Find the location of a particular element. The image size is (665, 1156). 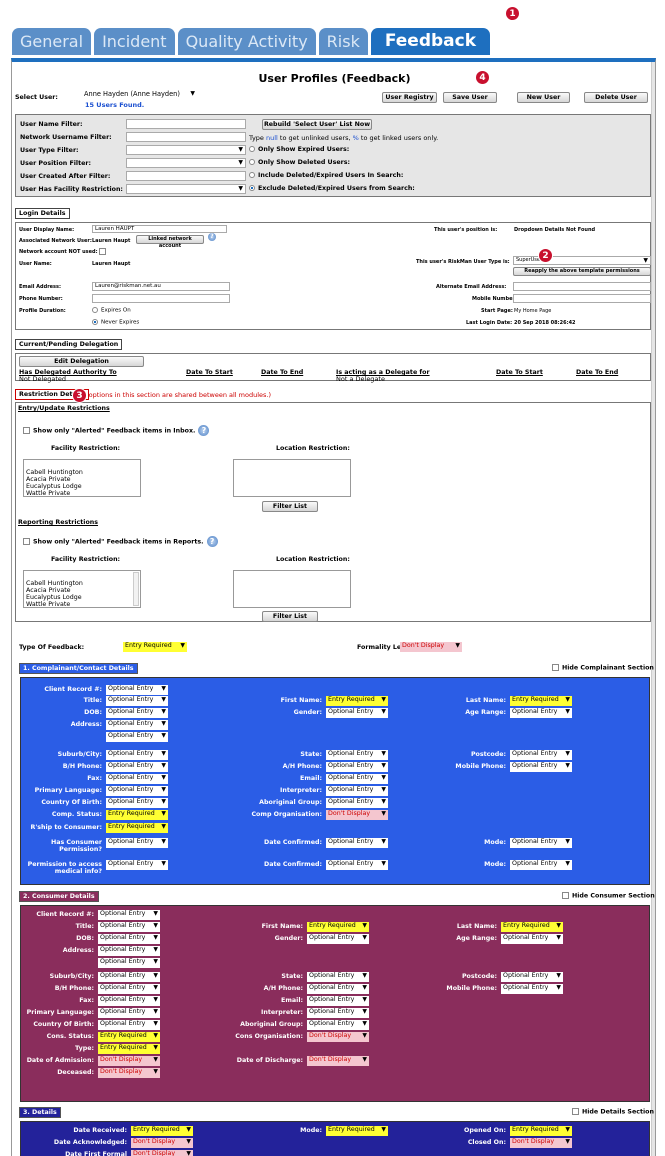

user-created-after-input is located at coordinates (186, 176).